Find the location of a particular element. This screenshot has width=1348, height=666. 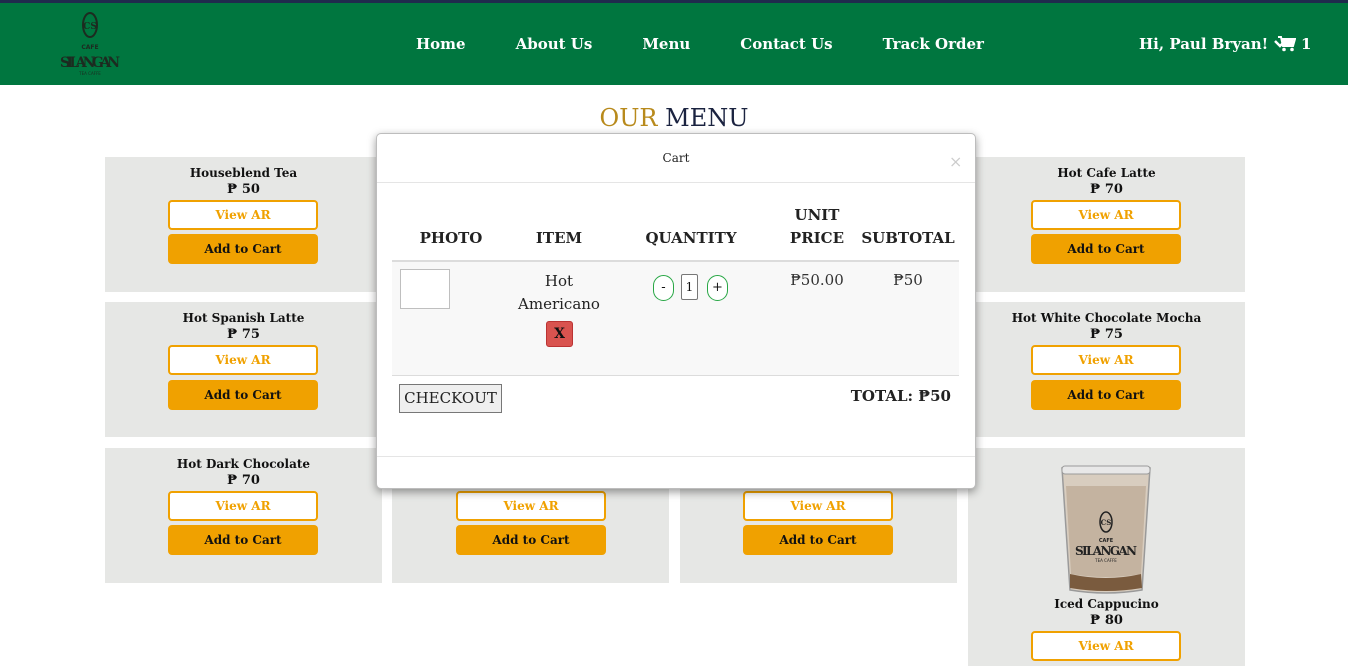

close-icon: × is located at coordinates (955, 162).